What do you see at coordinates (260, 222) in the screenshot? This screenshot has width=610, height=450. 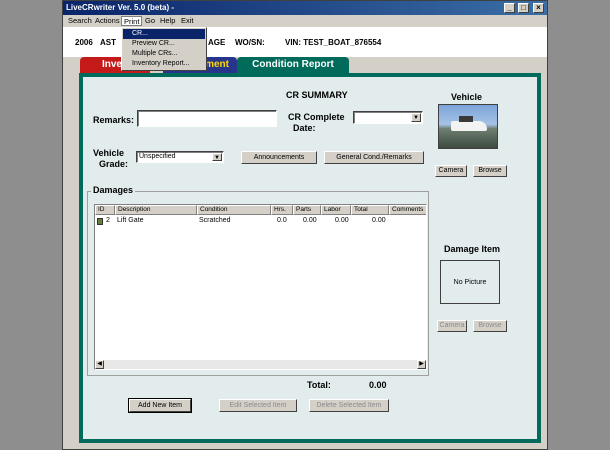 I see `table-row: 2 Lift Gate Scratched 0.0 0.00 0.00 0.00` at bounding box center [260, 222].